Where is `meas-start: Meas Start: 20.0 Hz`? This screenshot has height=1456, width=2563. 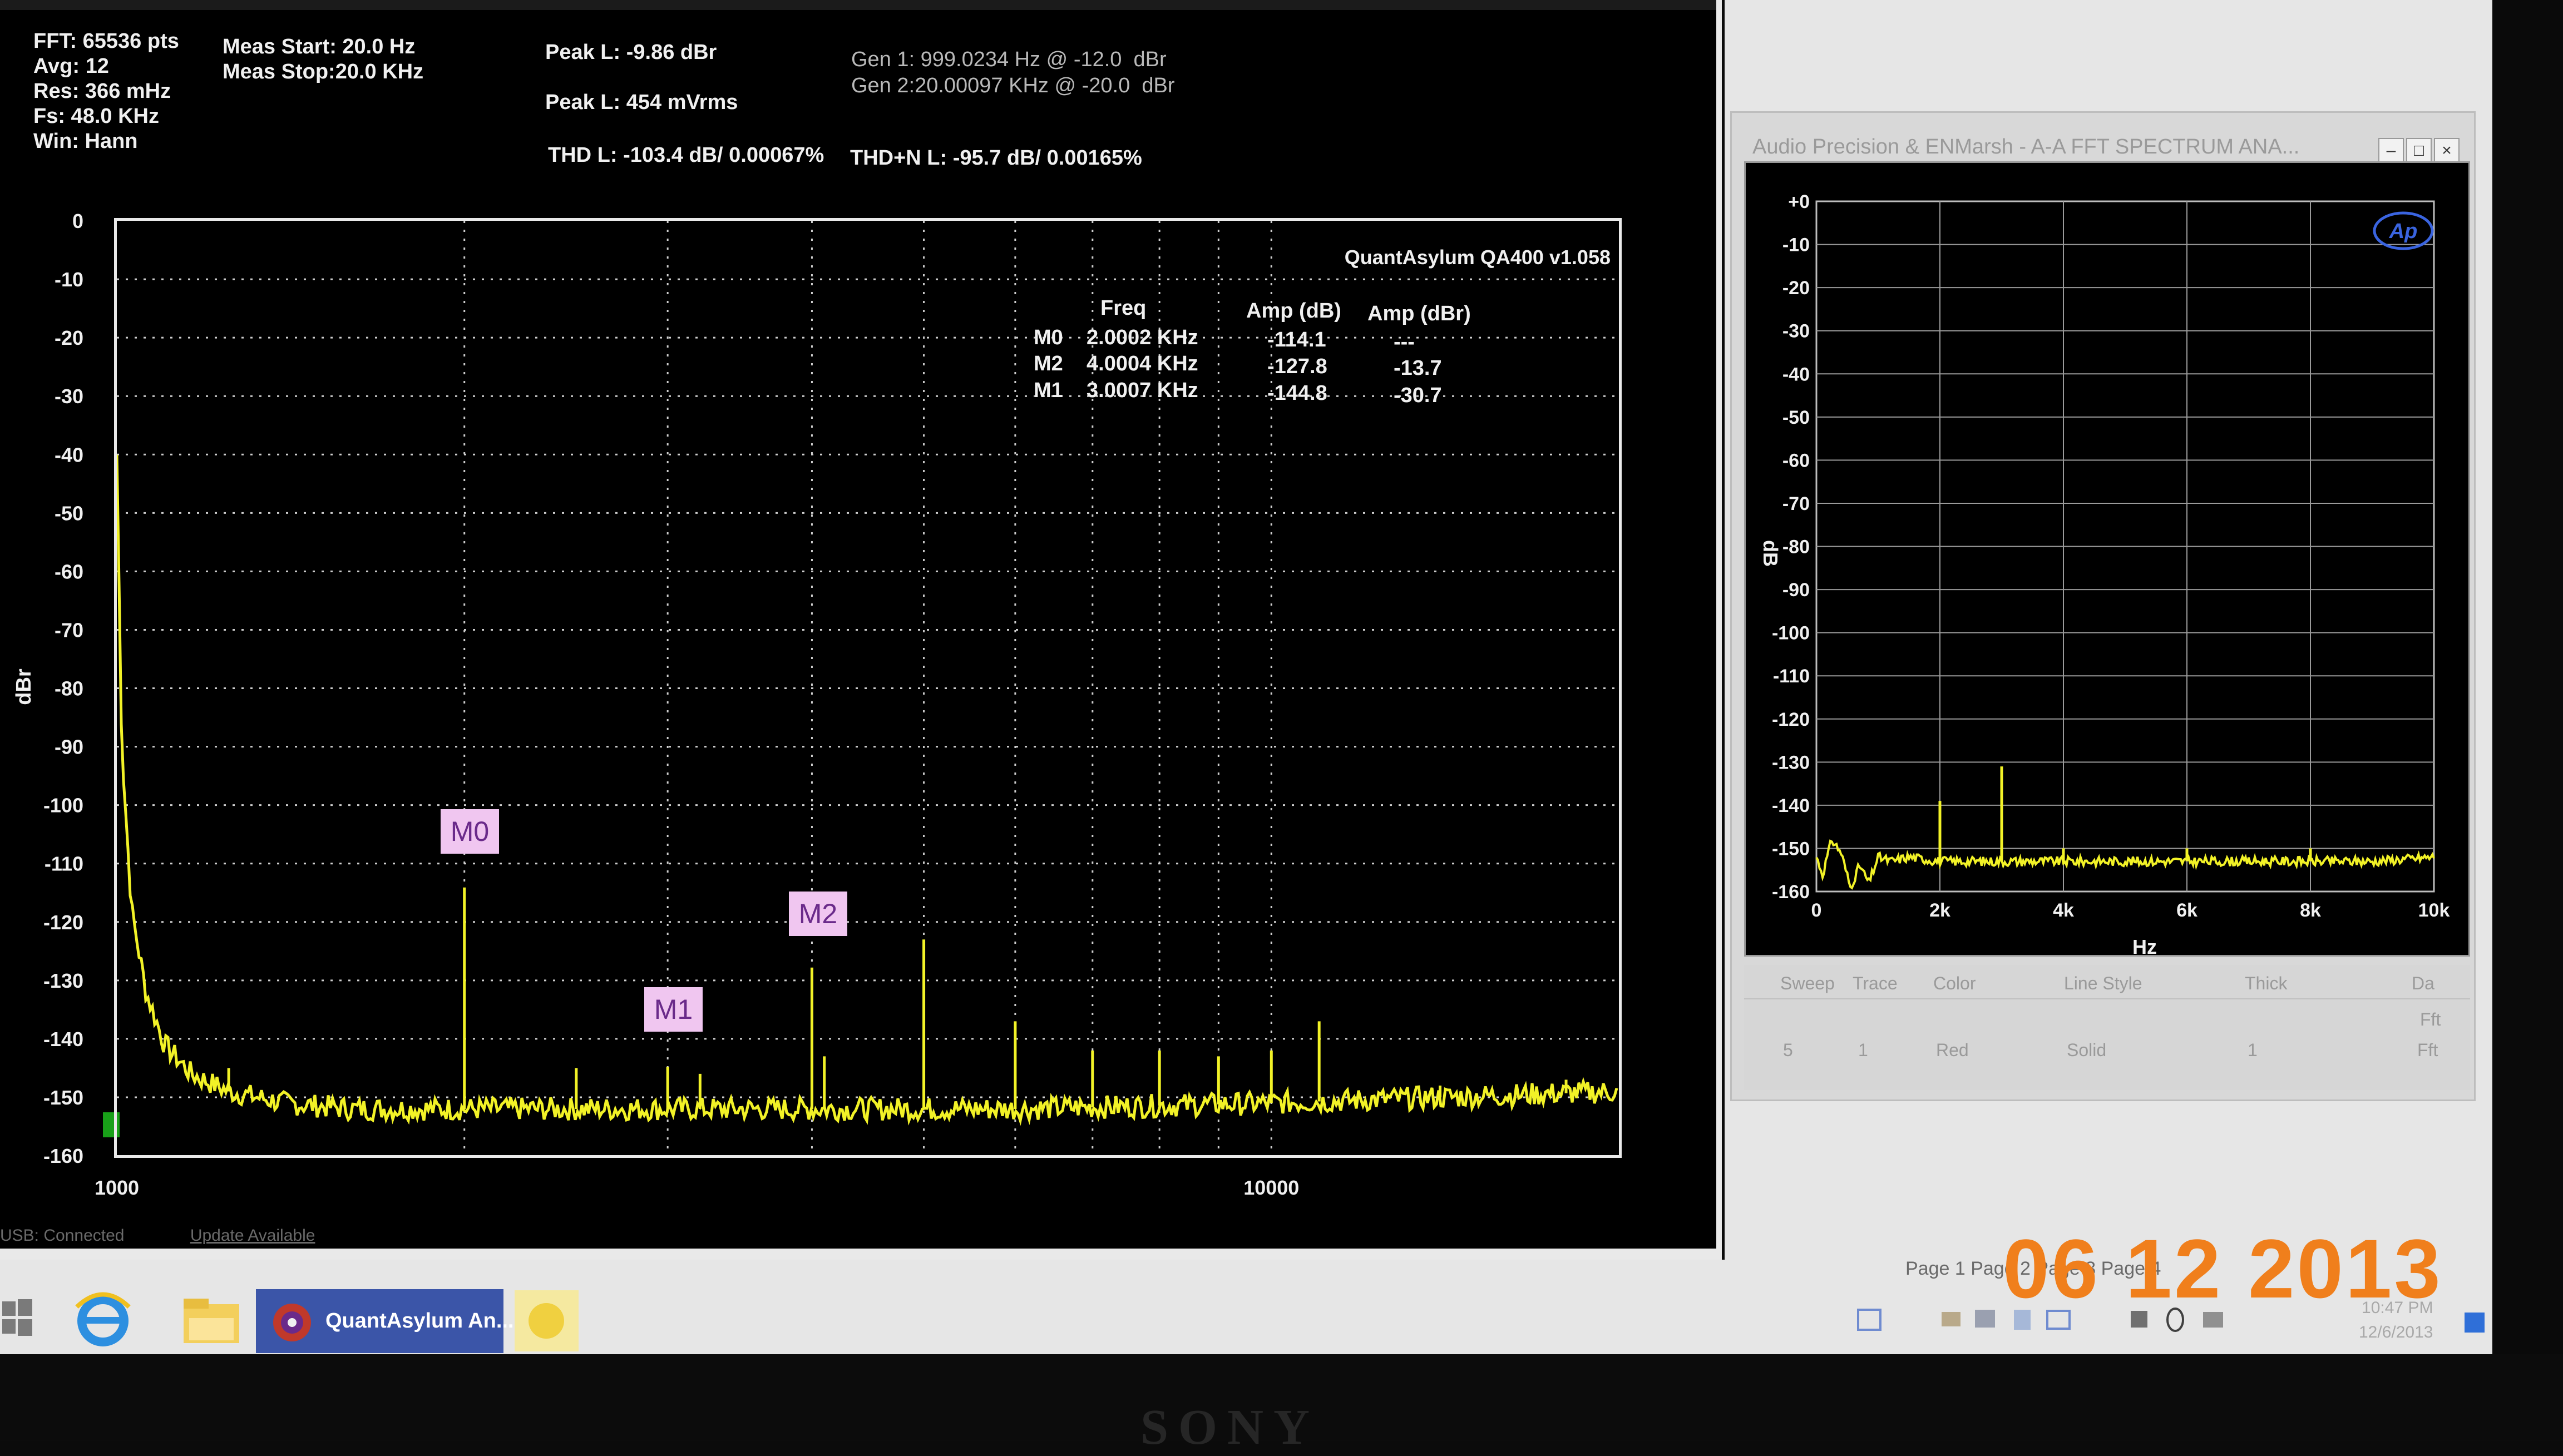 meas-start: Meas Start: 20.0 Hz is located at coordinates (319, 46).